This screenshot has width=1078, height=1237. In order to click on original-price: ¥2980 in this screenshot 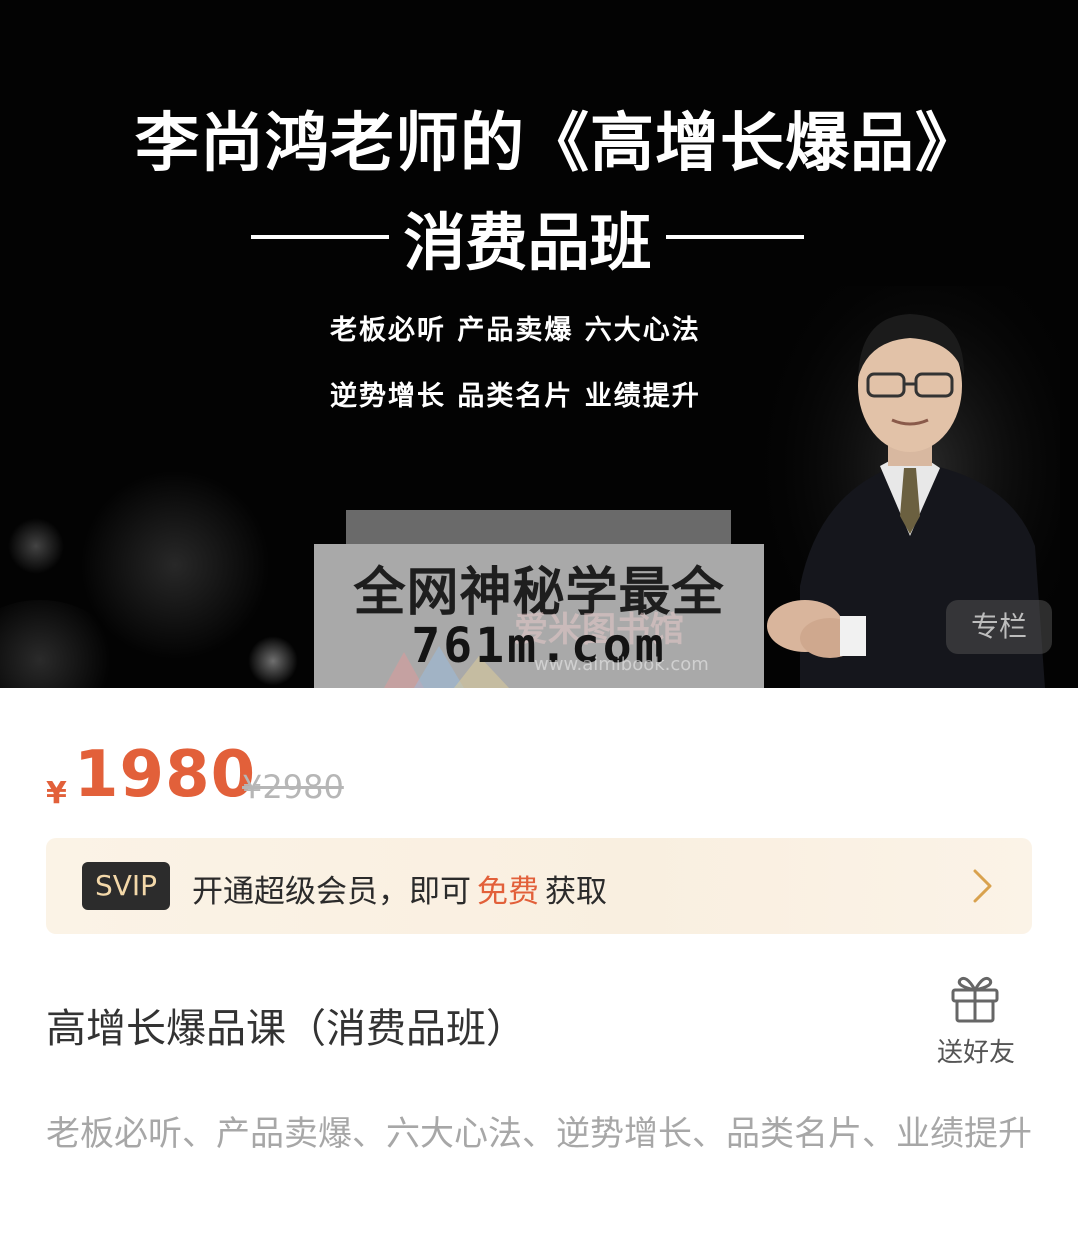, I will do `click(293, 787)`.